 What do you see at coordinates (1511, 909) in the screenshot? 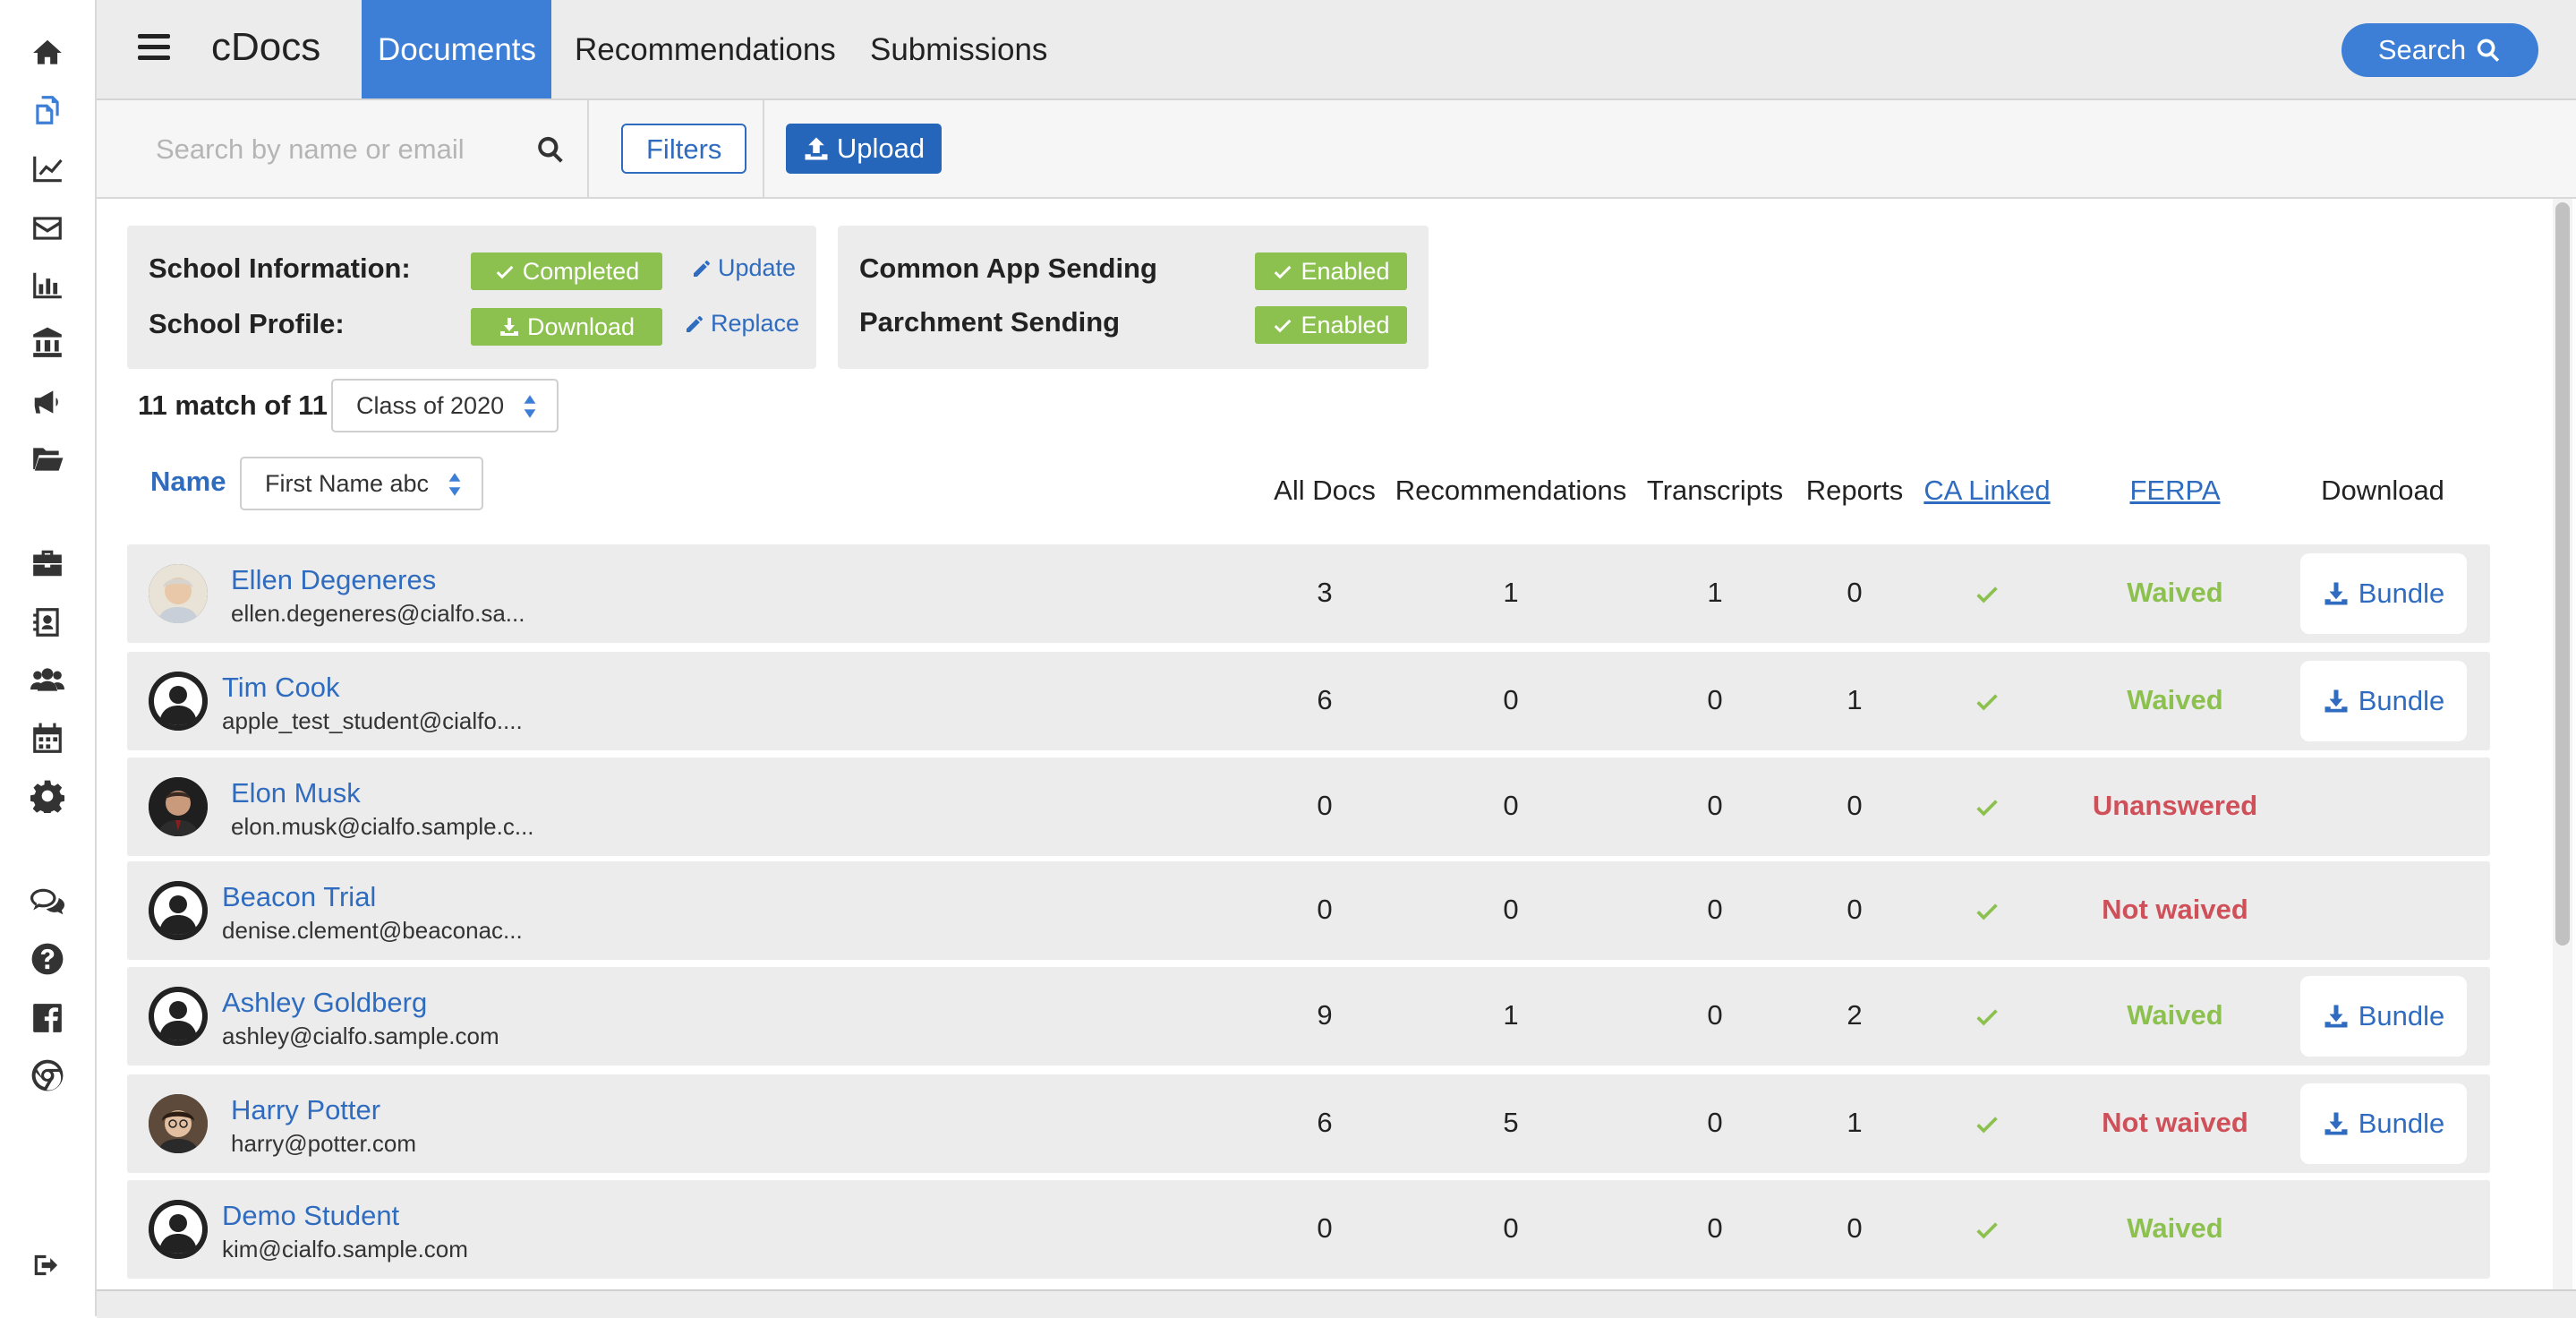
I see `recommendations-count: 0` at bounding box center [1511, 909].